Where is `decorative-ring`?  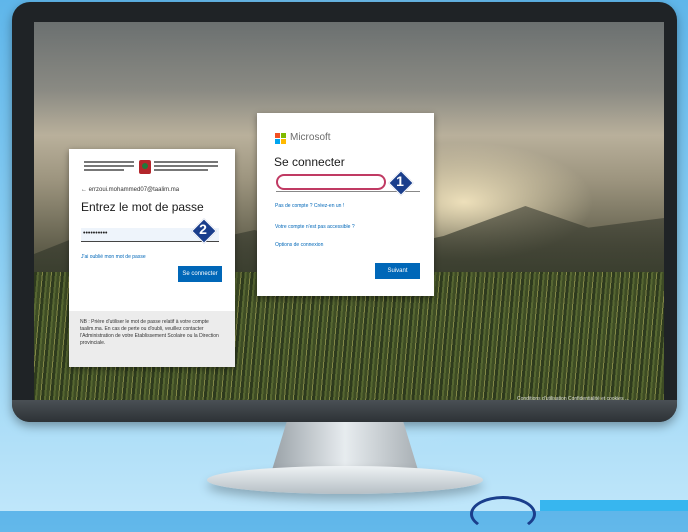 decorative-ring is located at coordinates (503, 514).